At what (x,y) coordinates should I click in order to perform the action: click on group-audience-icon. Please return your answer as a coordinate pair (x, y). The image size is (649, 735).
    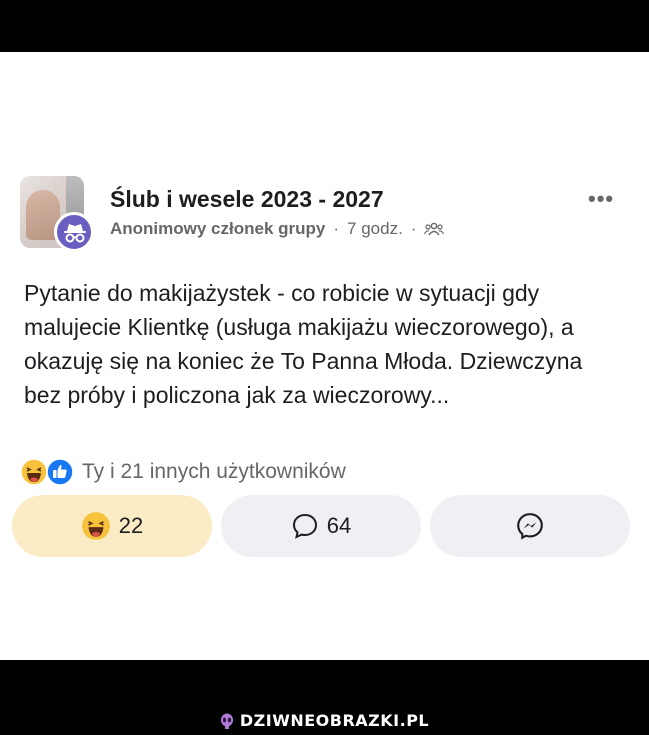
    Looking at the image, I should click on (434, 229).